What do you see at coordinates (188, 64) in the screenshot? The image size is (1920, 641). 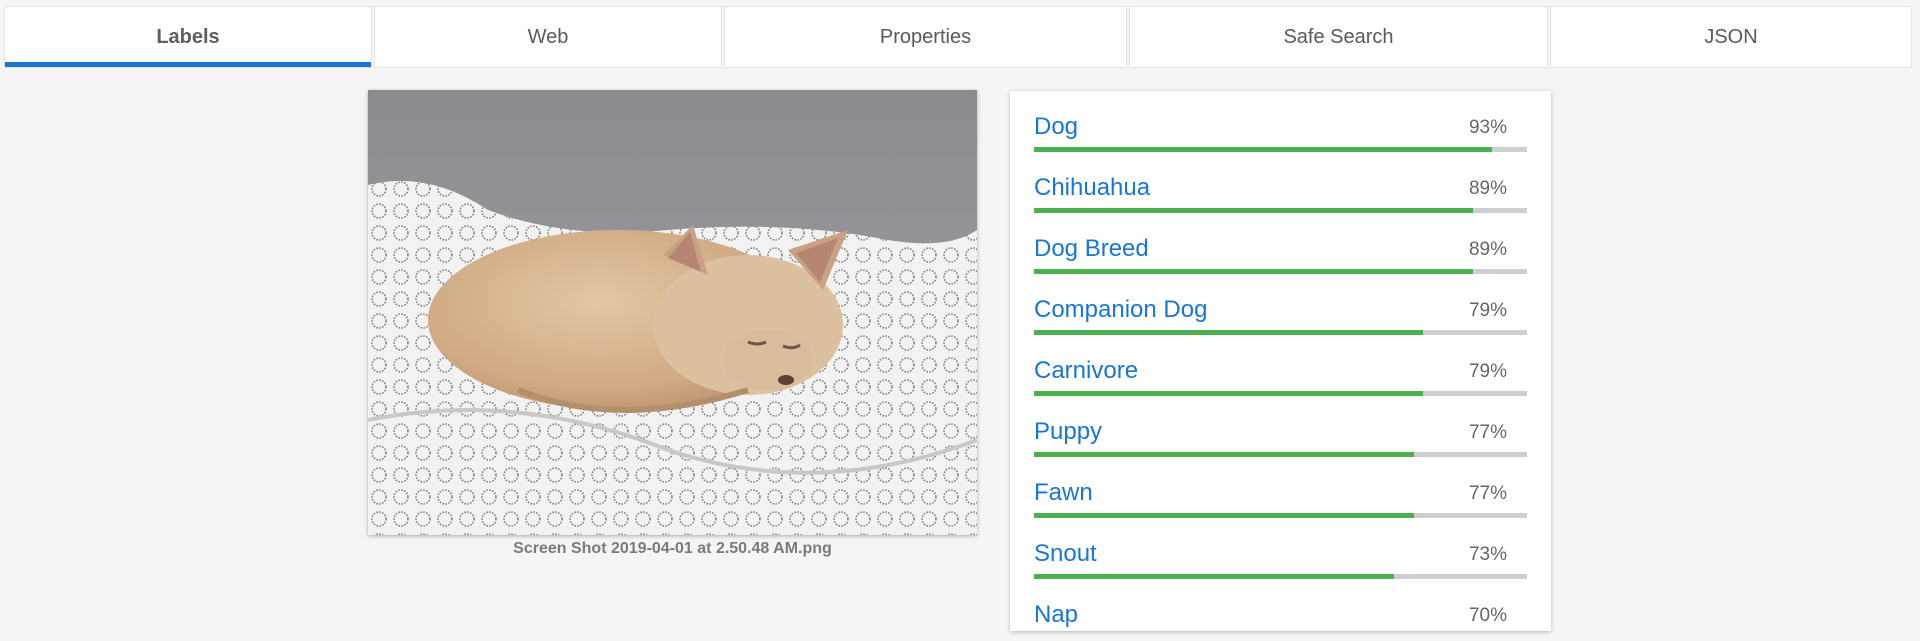 I see `active-tab-indicator` at bounding box center [188, 64].